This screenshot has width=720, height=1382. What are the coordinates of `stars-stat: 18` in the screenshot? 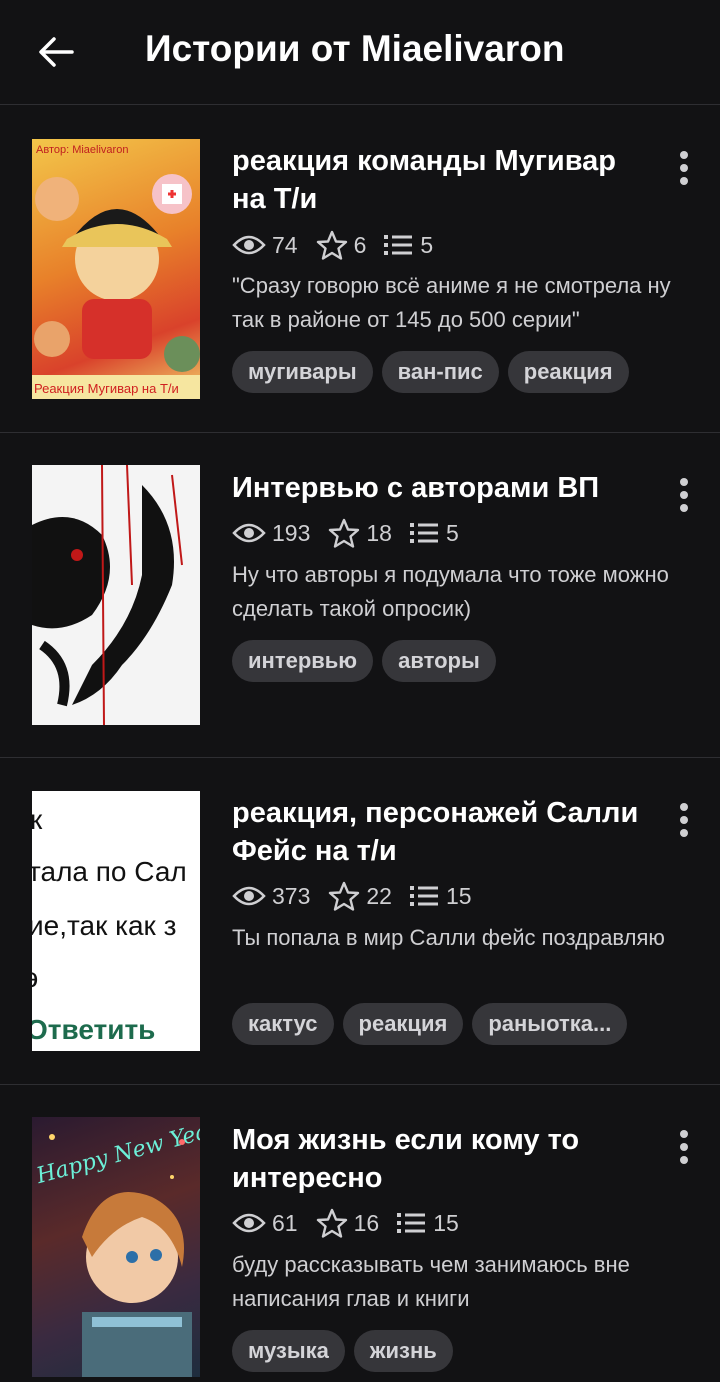 It's located at (360, 533).